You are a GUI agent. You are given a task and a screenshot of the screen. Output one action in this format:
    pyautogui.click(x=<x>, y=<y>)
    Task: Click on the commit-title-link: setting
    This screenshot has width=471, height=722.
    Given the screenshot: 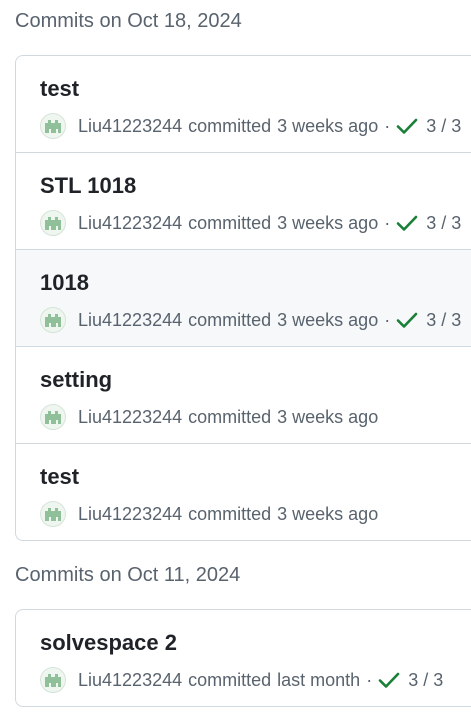 What is the action you would take?
    pyautogui.click(x=76, y=380)
    